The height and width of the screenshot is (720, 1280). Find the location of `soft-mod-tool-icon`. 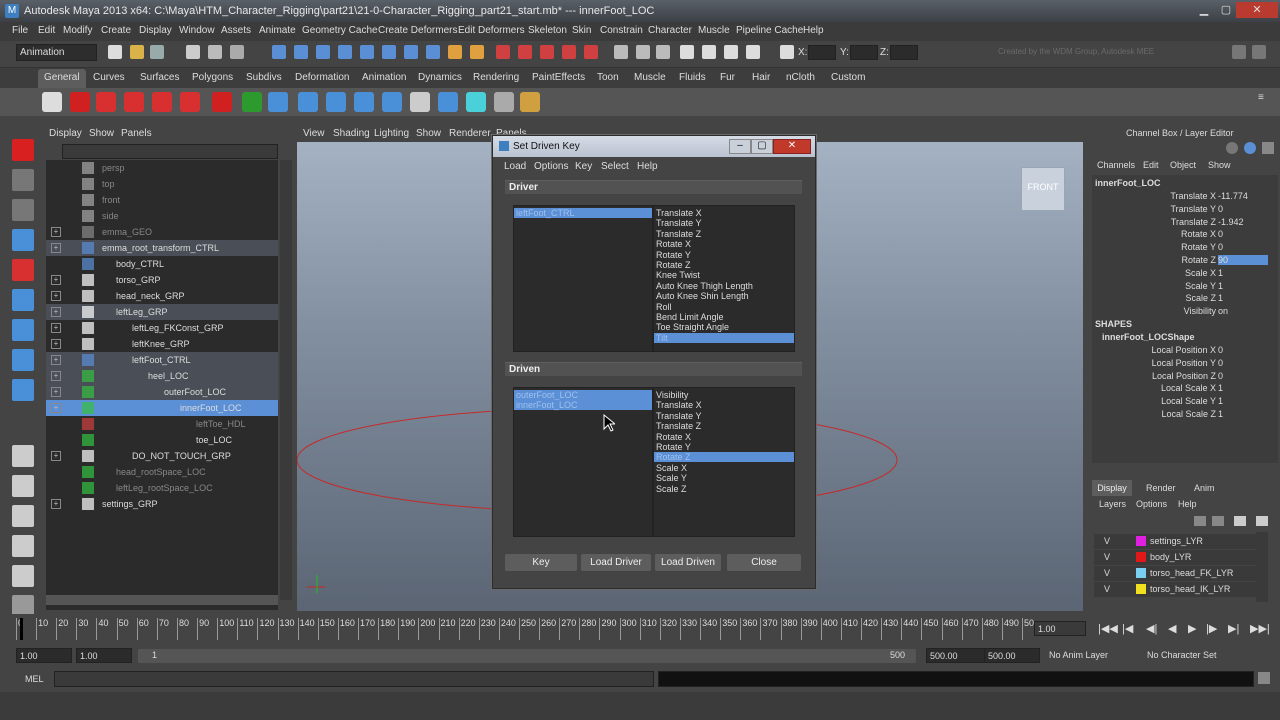

soft-mod-tool-icon is located at coordinates (23, 360).